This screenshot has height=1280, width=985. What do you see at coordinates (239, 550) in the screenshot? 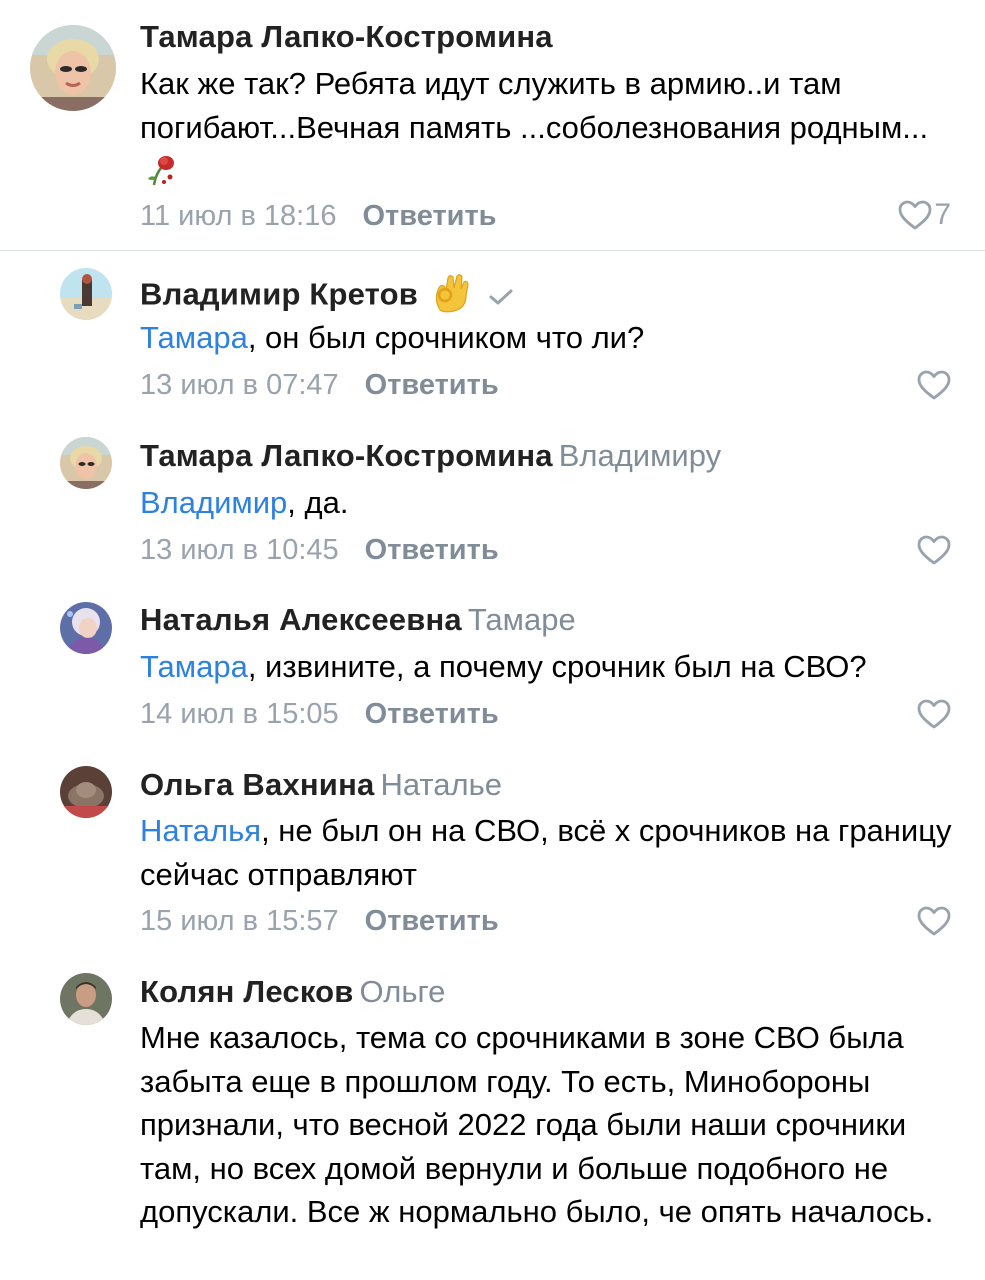
I see `comment-date: 13 июл в 10:45` at bounding box center [239, 550].